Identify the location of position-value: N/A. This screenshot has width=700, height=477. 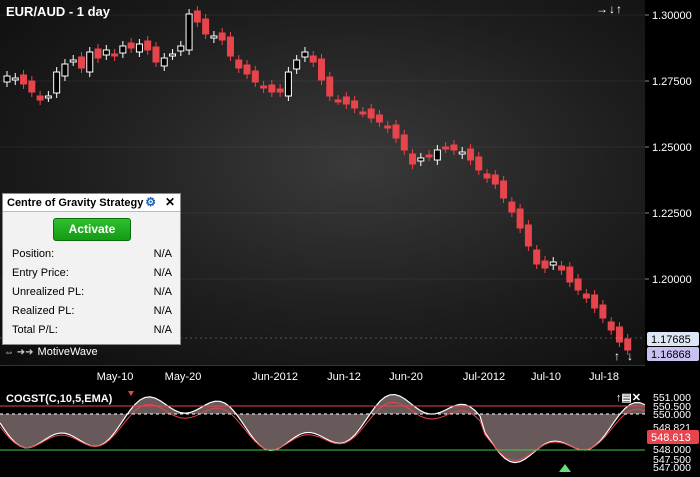
(162, 254).